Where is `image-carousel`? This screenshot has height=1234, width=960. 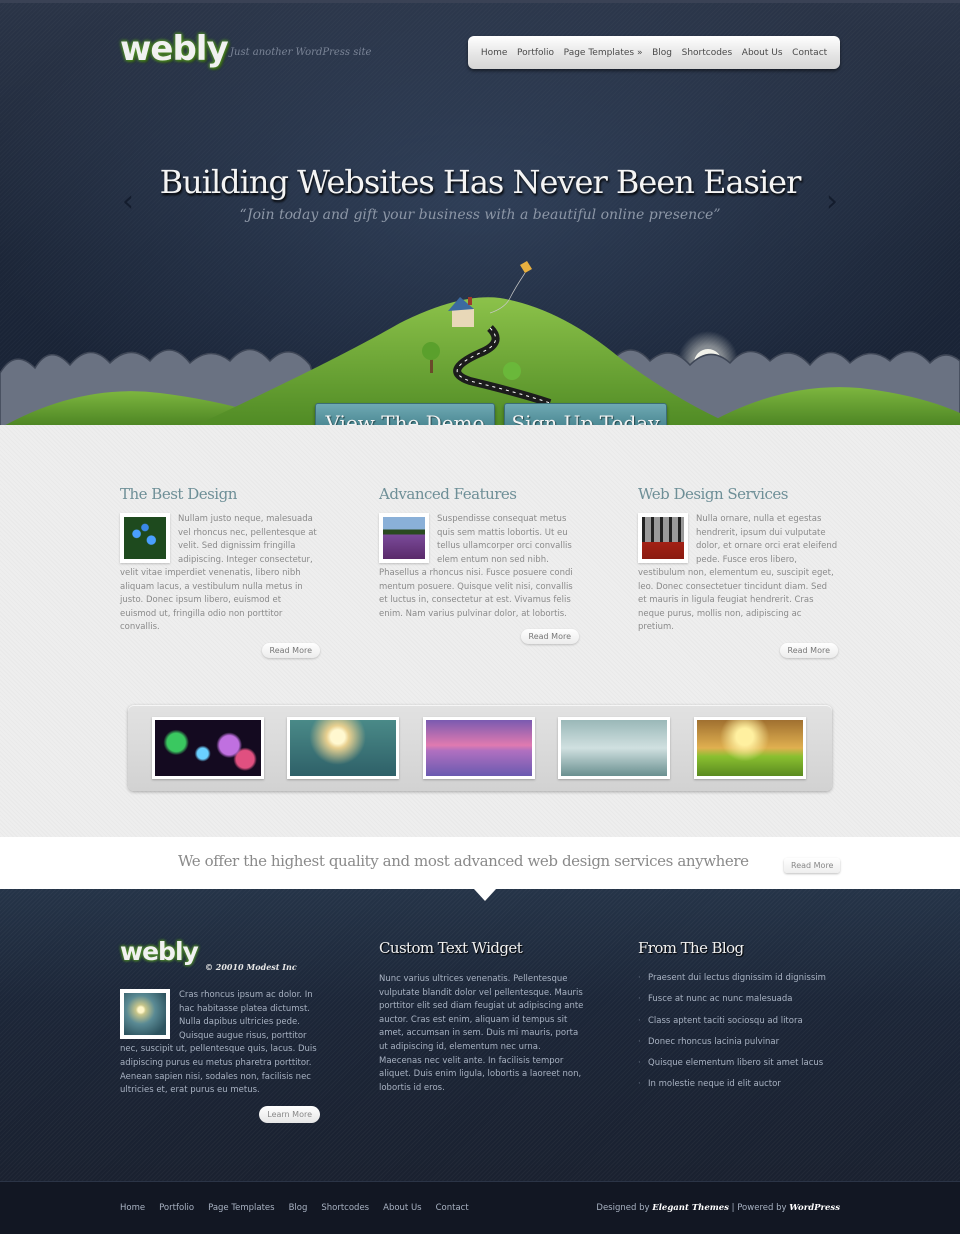 image-carousel is located at coordinates (480, 748).